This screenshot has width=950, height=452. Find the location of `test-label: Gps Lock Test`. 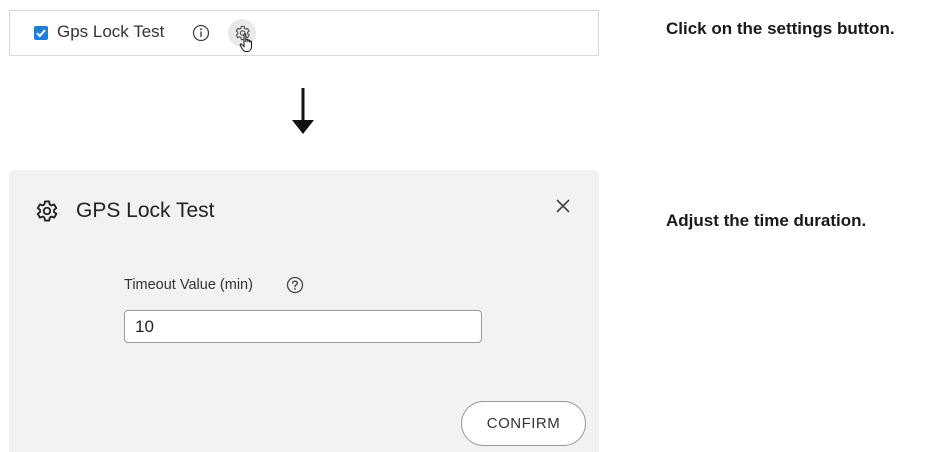

test-label: Gps Lock Test is located at coordinates (111, 31).